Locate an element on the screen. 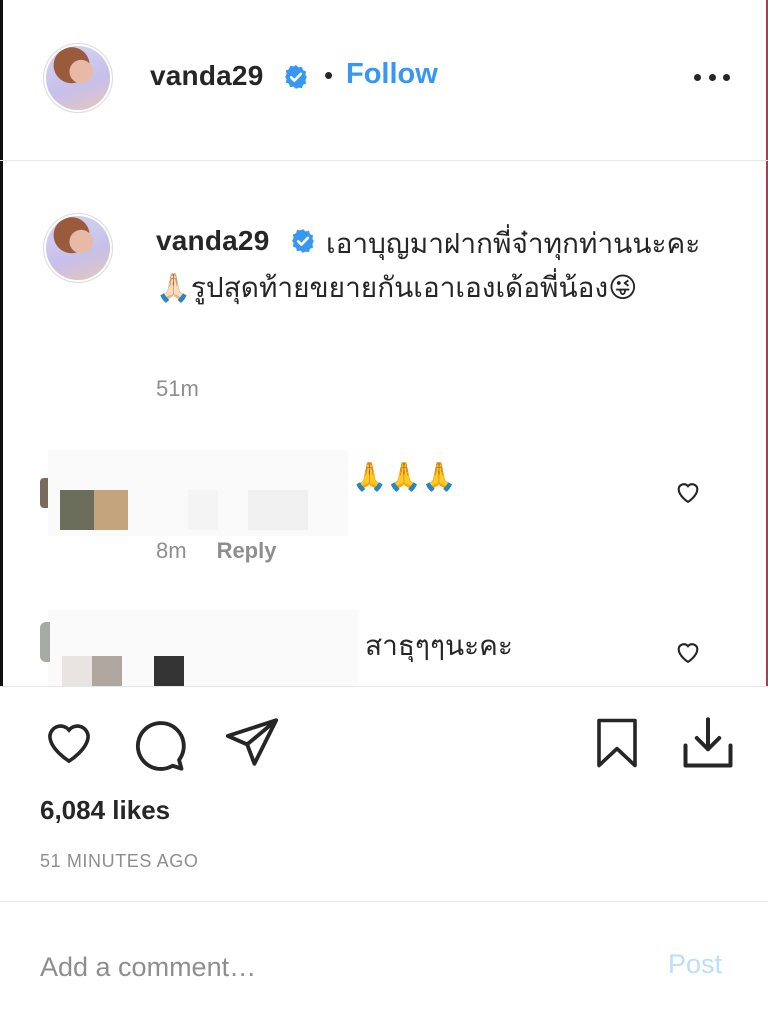  divider is located at coordinates (384, 901).